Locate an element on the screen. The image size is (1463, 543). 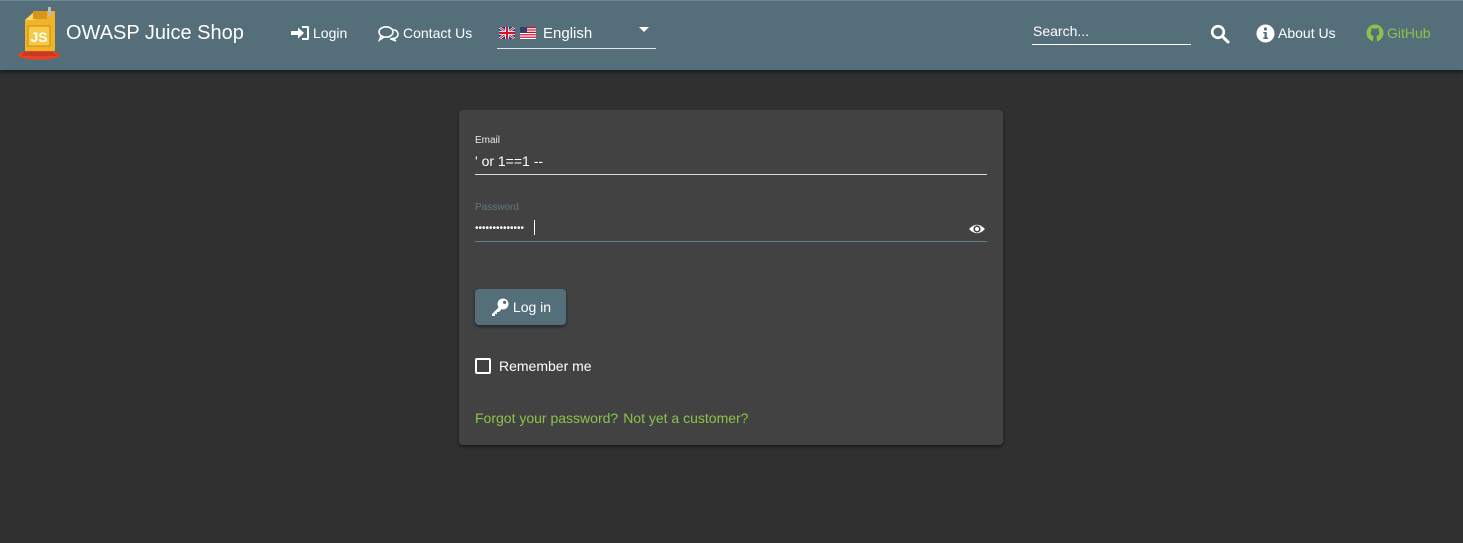
uk-flag-icon is located at coordinates (507, 33).